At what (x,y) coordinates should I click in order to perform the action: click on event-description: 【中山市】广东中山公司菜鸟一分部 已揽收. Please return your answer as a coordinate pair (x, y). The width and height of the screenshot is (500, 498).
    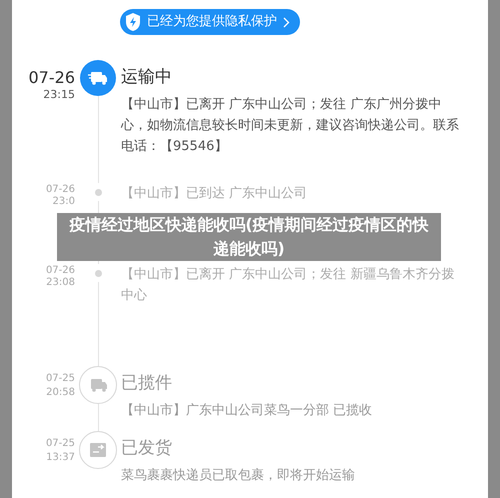
    Looking at the image, I should click on (247, 411).